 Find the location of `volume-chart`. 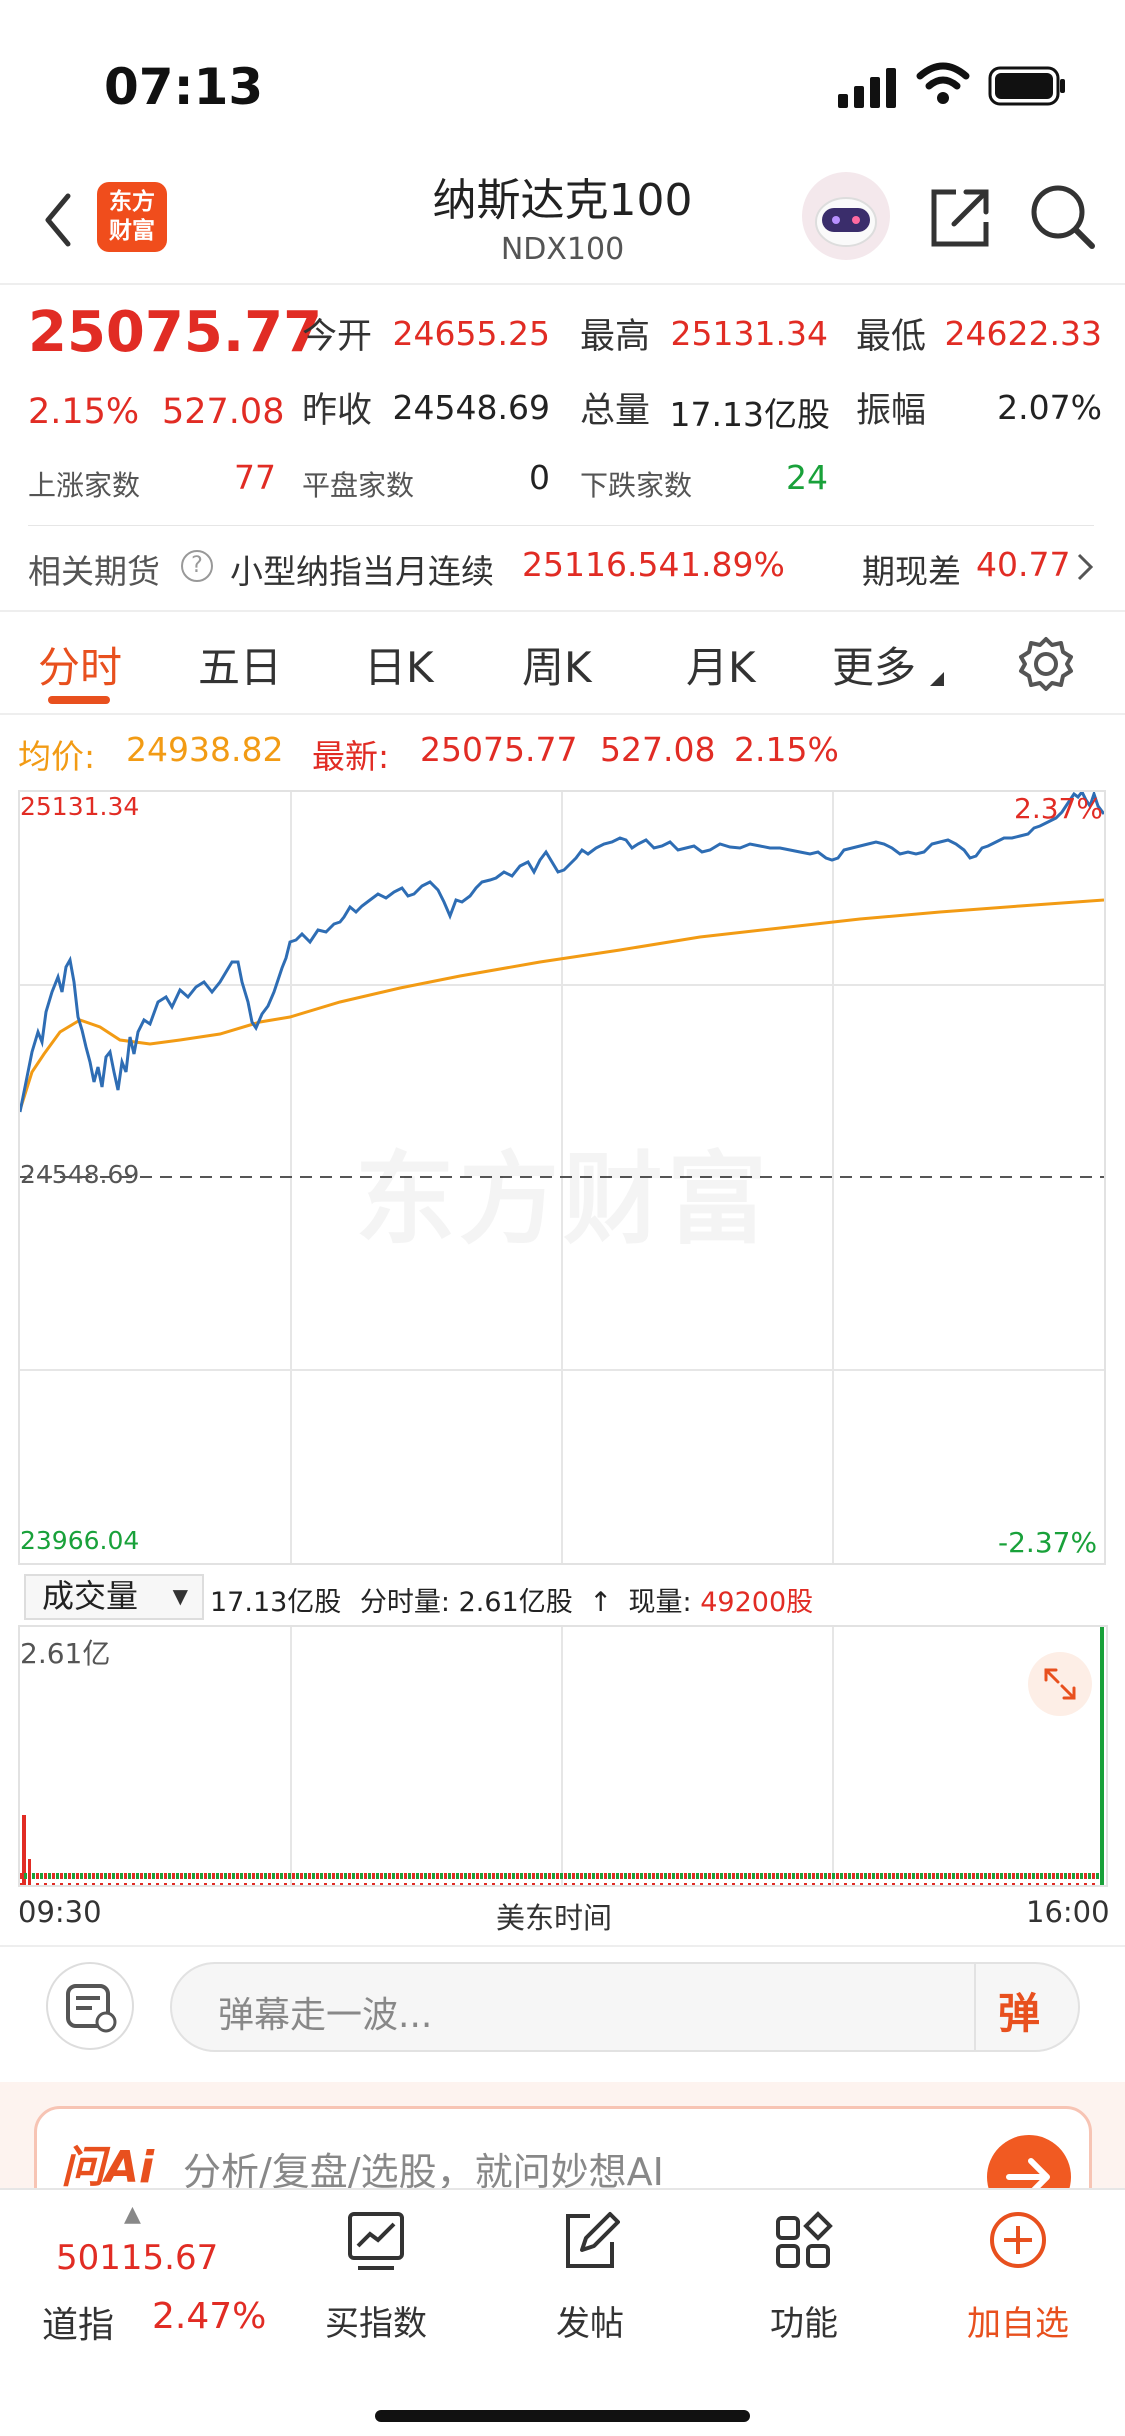

volume-chart is located at coordinates (563, 1756).